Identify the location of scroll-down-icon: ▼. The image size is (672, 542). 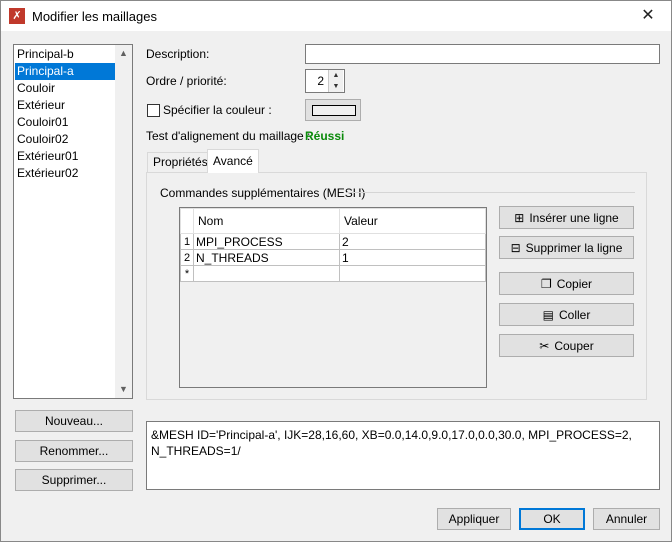
(123, 389).